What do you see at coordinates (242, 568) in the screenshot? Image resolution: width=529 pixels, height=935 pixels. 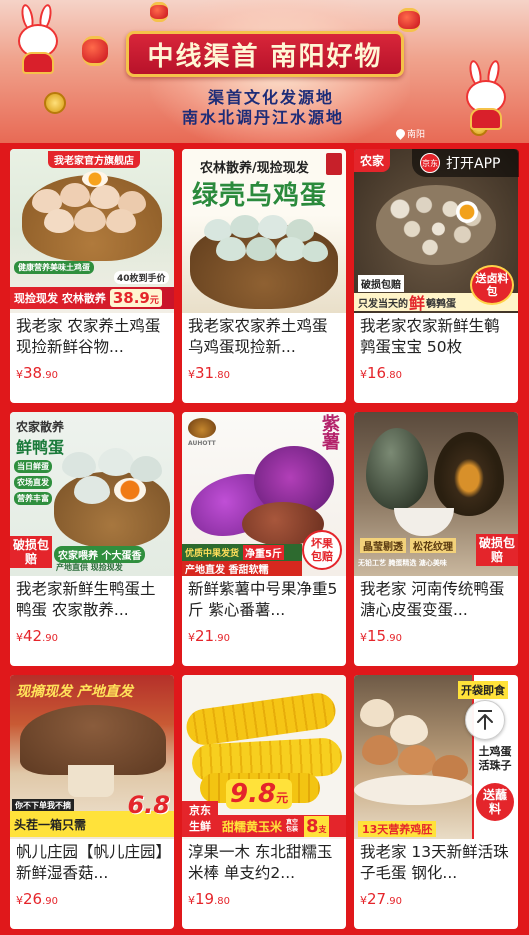 I see `promo-strip-3: 产地直发 香甜软糯` at bounding box center [242, 568].